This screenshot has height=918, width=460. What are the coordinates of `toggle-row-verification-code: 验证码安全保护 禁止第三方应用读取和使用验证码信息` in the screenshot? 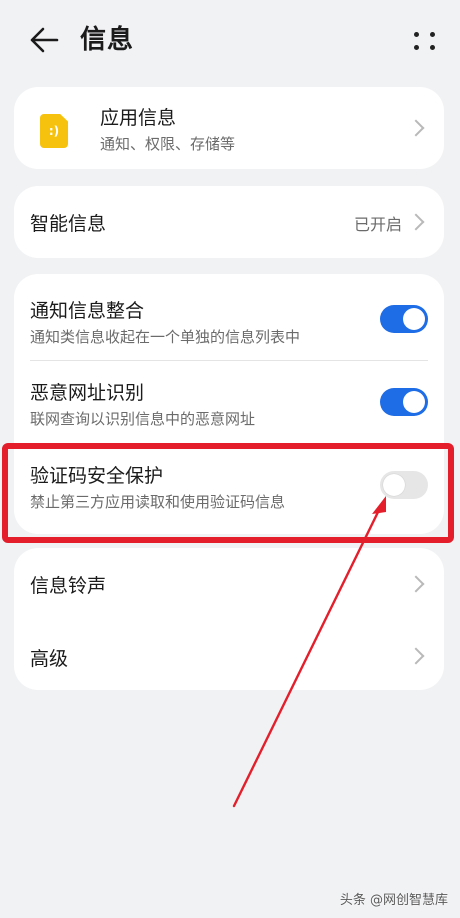 It's located at (229, 489).